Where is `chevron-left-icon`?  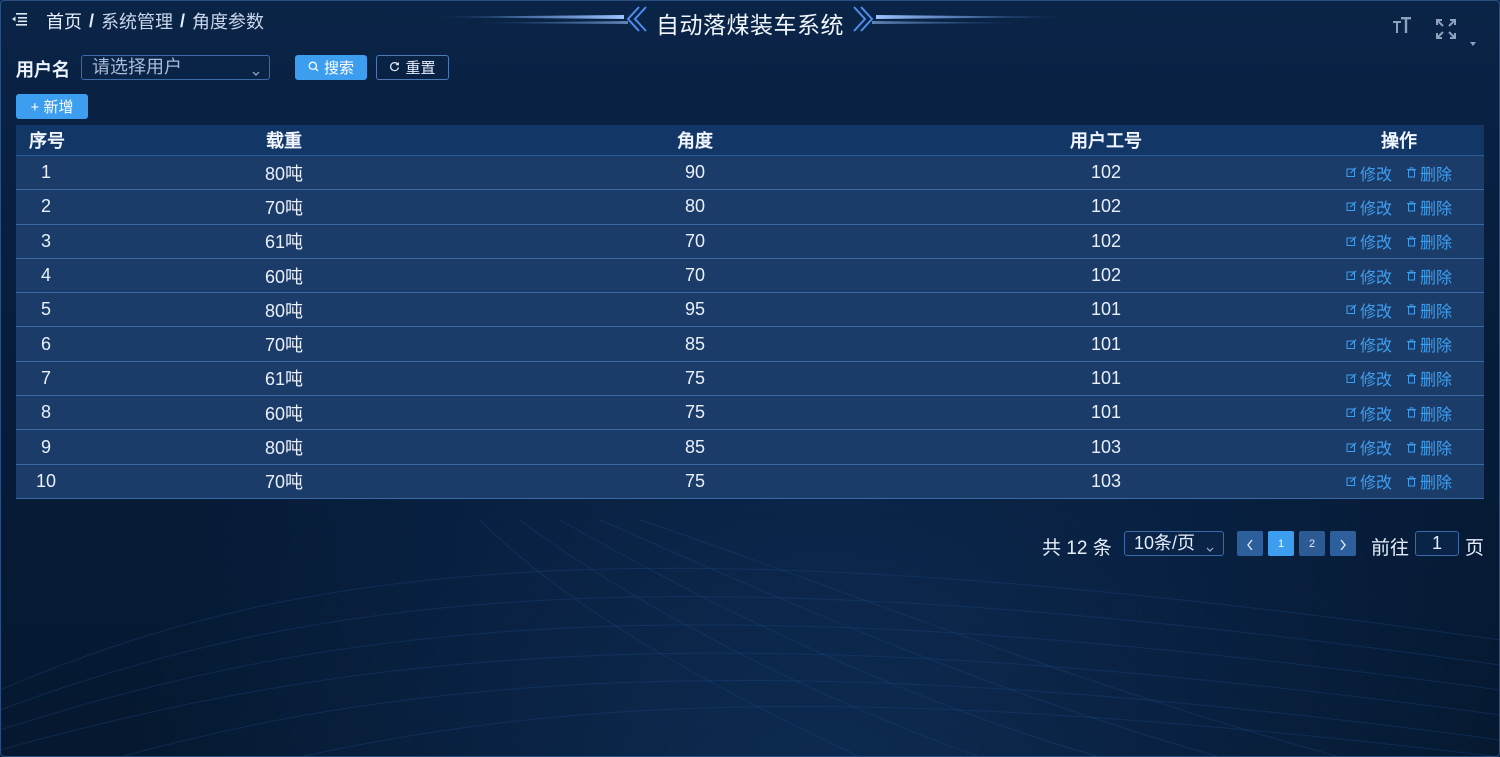
chevron-left-icon is located at coordinates (1250, 544).